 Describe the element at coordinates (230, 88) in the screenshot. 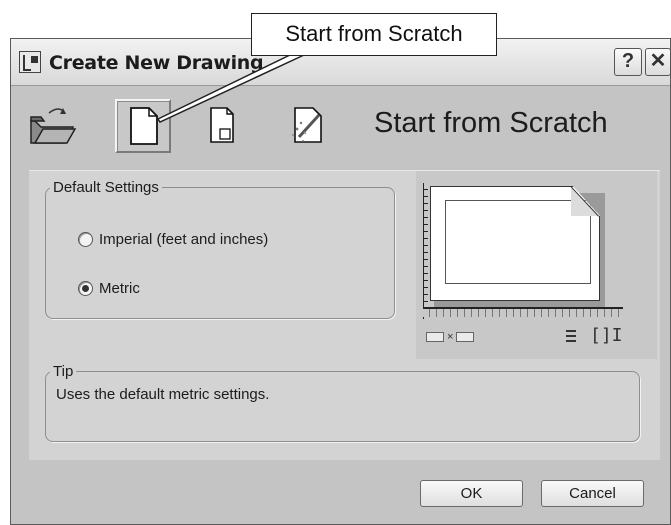

I see `callout-pointer` at that location.